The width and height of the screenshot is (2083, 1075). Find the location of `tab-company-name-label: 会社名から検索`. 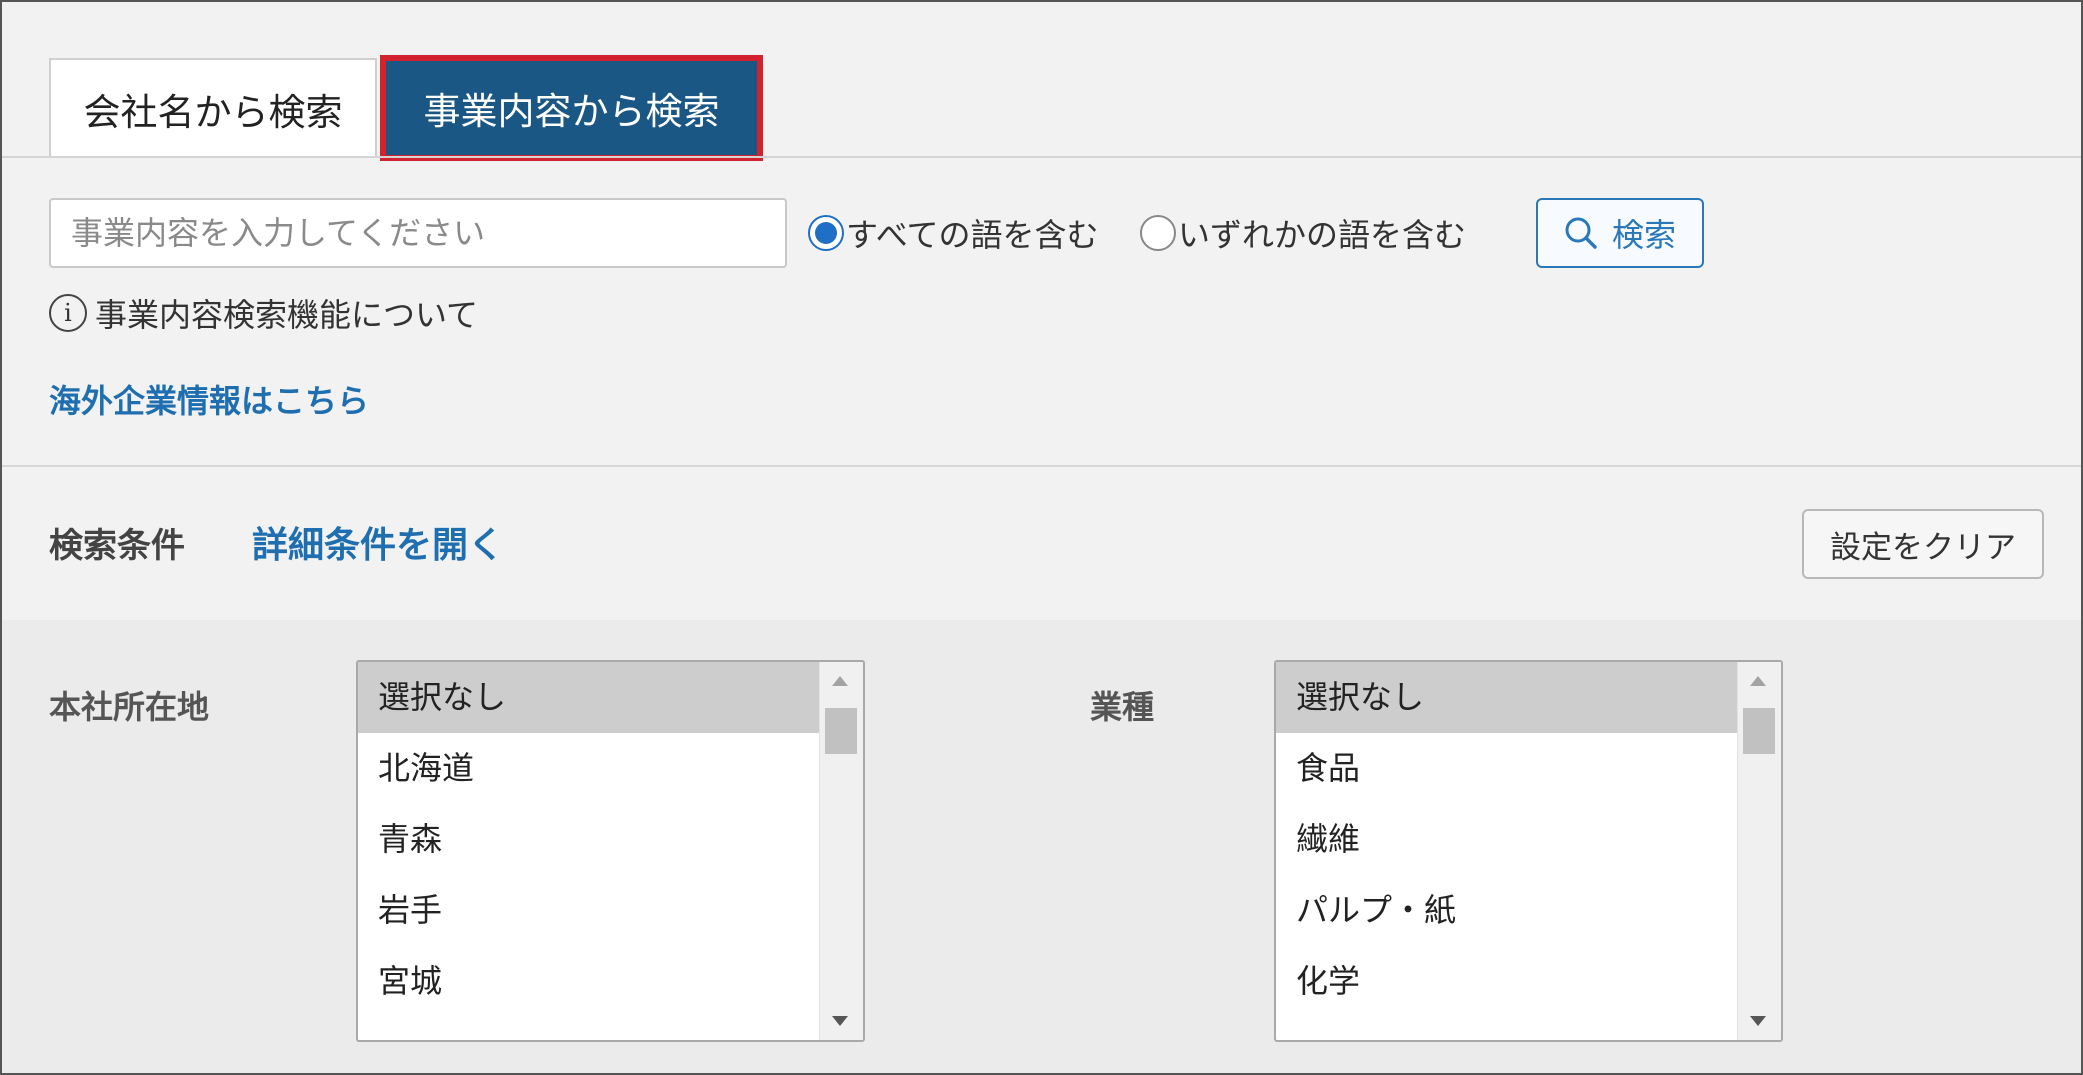

tab-company-name-label: 会社名から検索 is located at coordinates (213, 112).